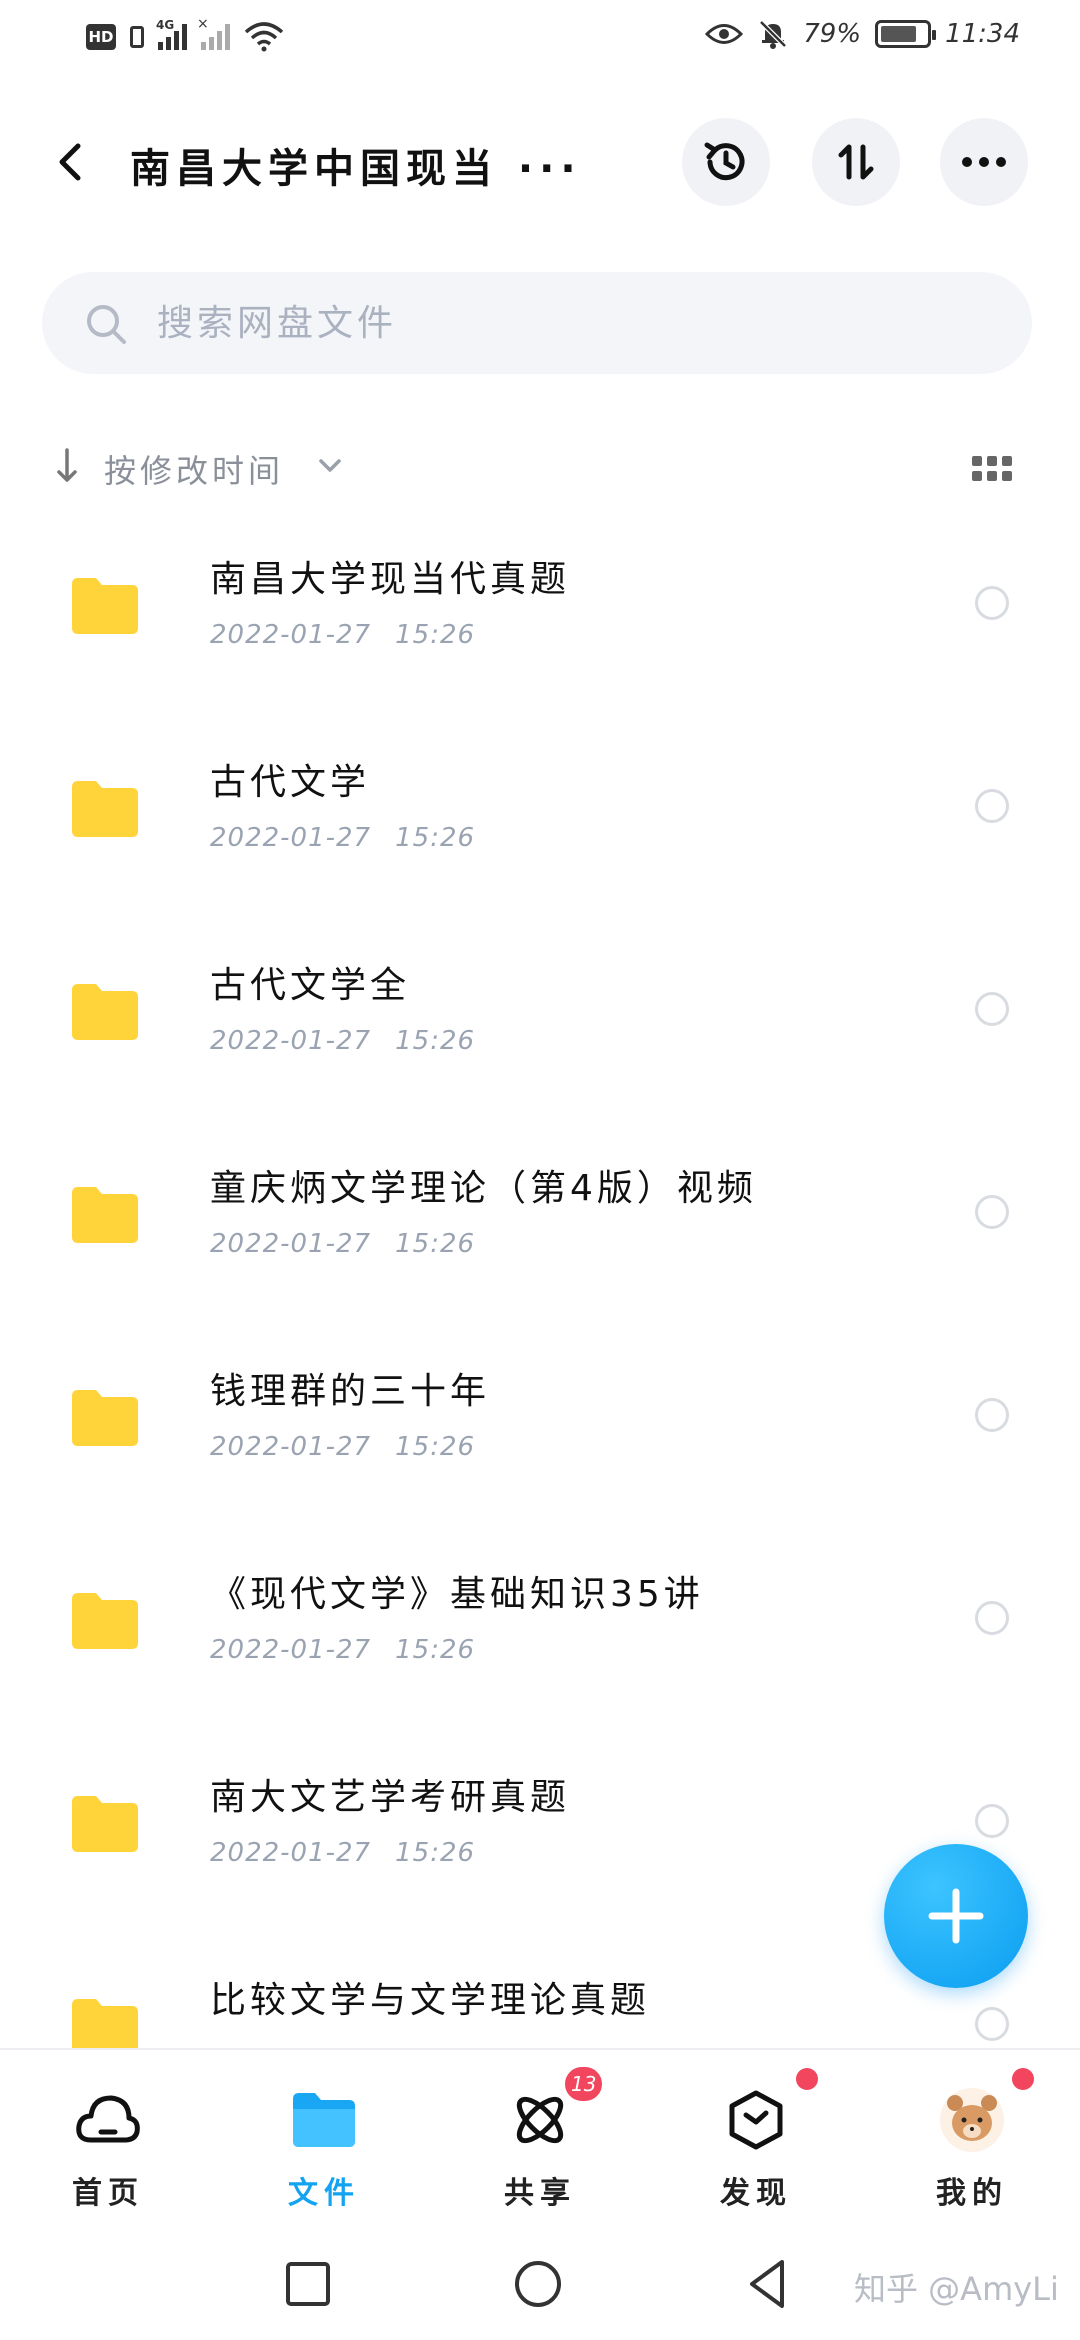  Describe the element at coordinates (430, 2000) in the screenshot. I see `file-name: 比较文学与文学理论真题` at that location.